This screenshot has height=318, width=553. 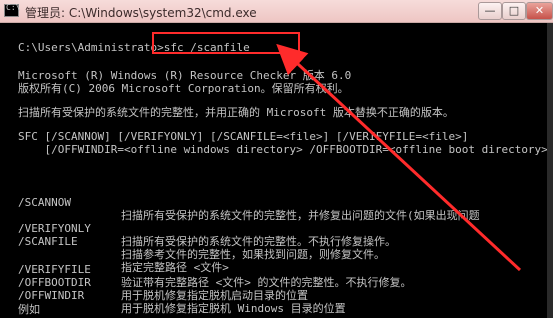 I want to click on option-desc: 扫描参考文件的完整性，如果找到问题，则修复文件。, so click(x=253, y=254).